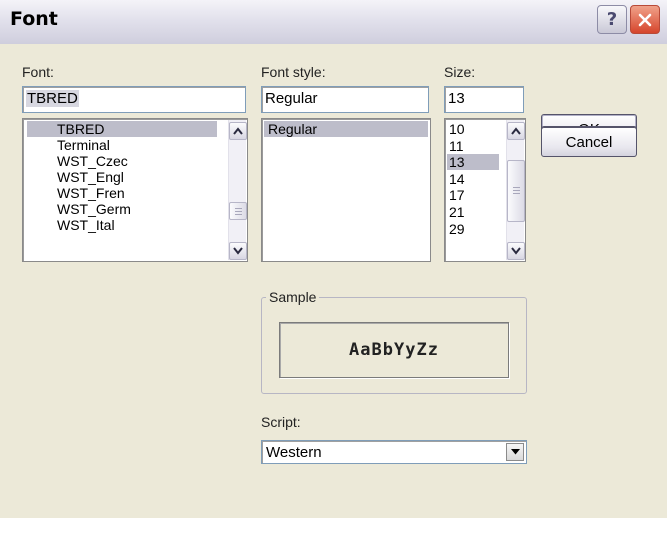 This screenshot has height=538, width=667. What do you see at coordinates (460, 72) in the screenshot?
I see `size-label: Size:` at bounding box center [460, 72].